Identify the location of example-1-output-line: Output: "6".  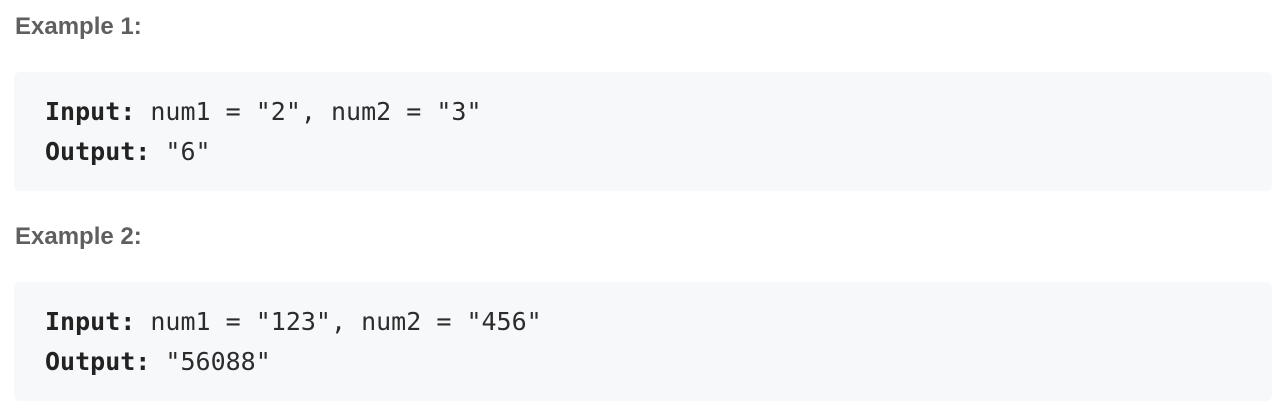
(658, 152).